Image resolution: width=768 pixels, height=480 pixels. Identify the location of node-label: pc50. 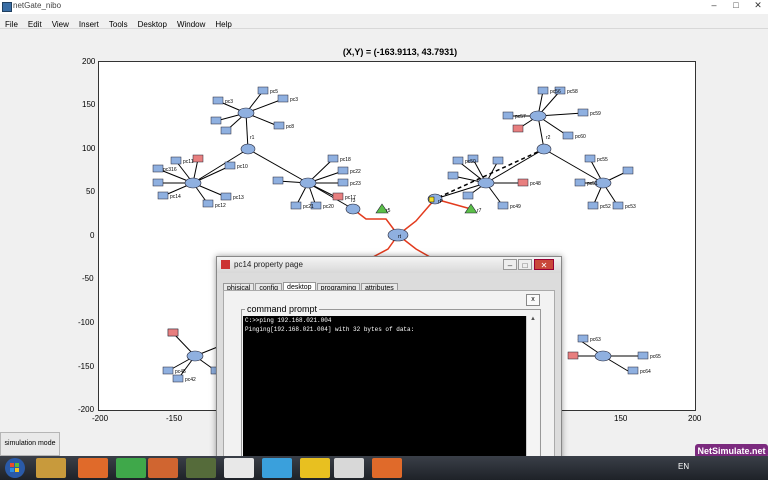
(470, 162).